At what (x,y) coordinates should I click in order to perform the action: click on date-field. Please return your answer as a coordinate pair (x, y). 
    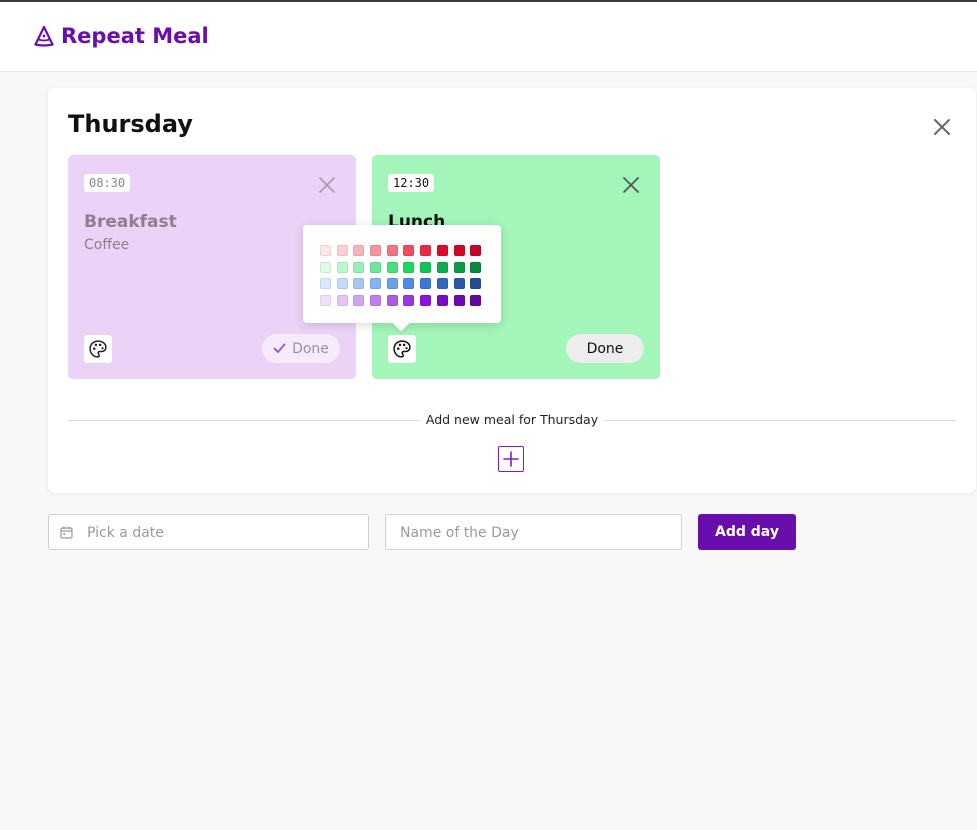
    Looking at the image, I should click on (222, 533).